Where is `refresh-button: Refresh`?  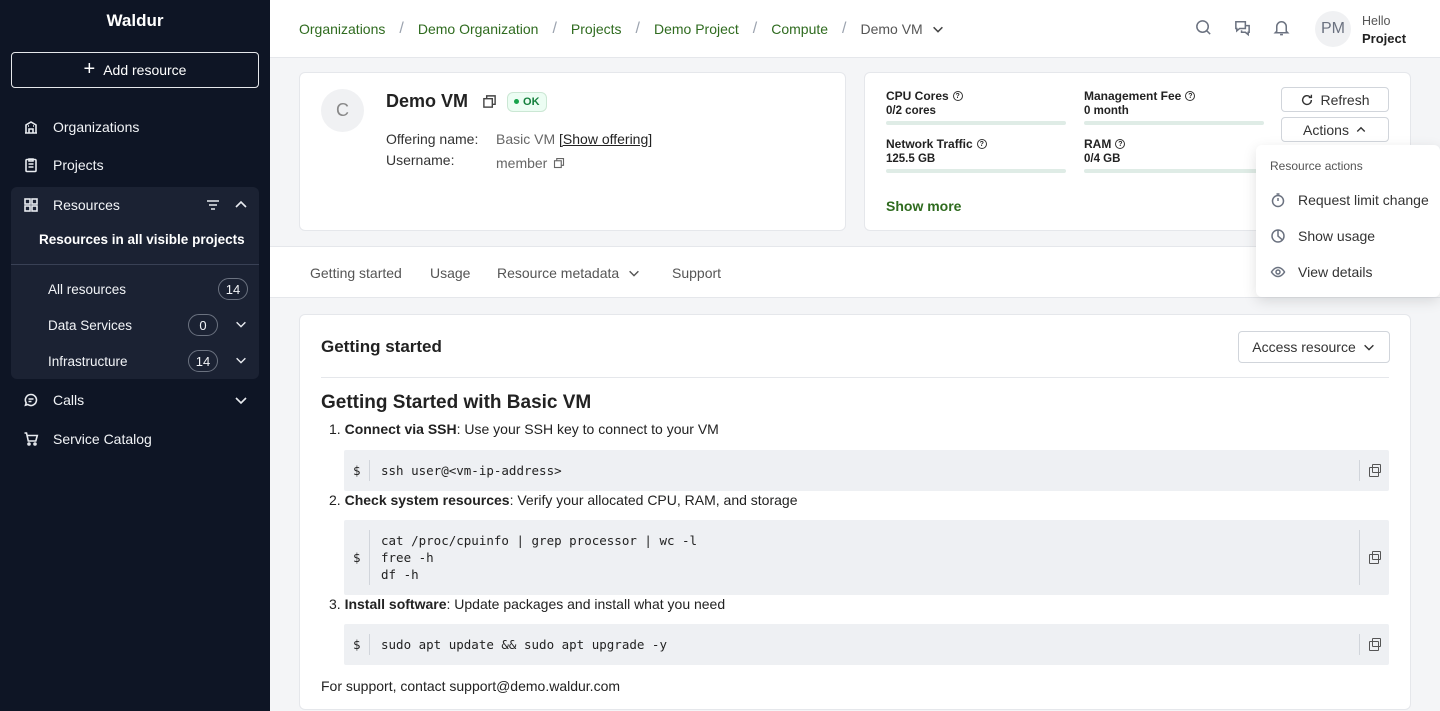
refresh-button: Refresh is located at coordinates (1335, 99).